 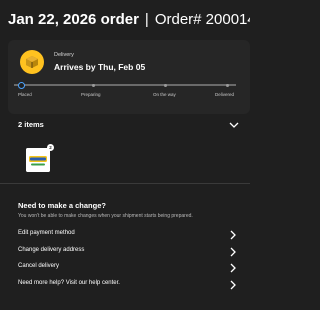 I want to click on order-number: Order# 2000142-75326, so click(x=202, y=19).